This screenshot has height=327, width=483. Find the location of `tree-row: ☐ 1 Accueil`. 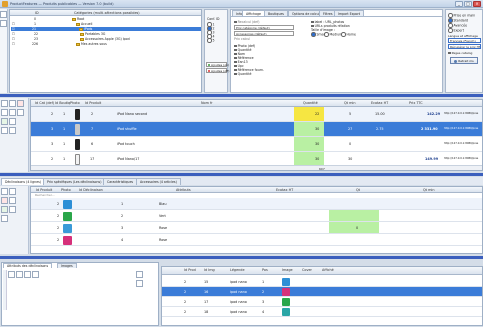

tree-row: ☐ 1 Accueil is located at coordinates (107, 24).